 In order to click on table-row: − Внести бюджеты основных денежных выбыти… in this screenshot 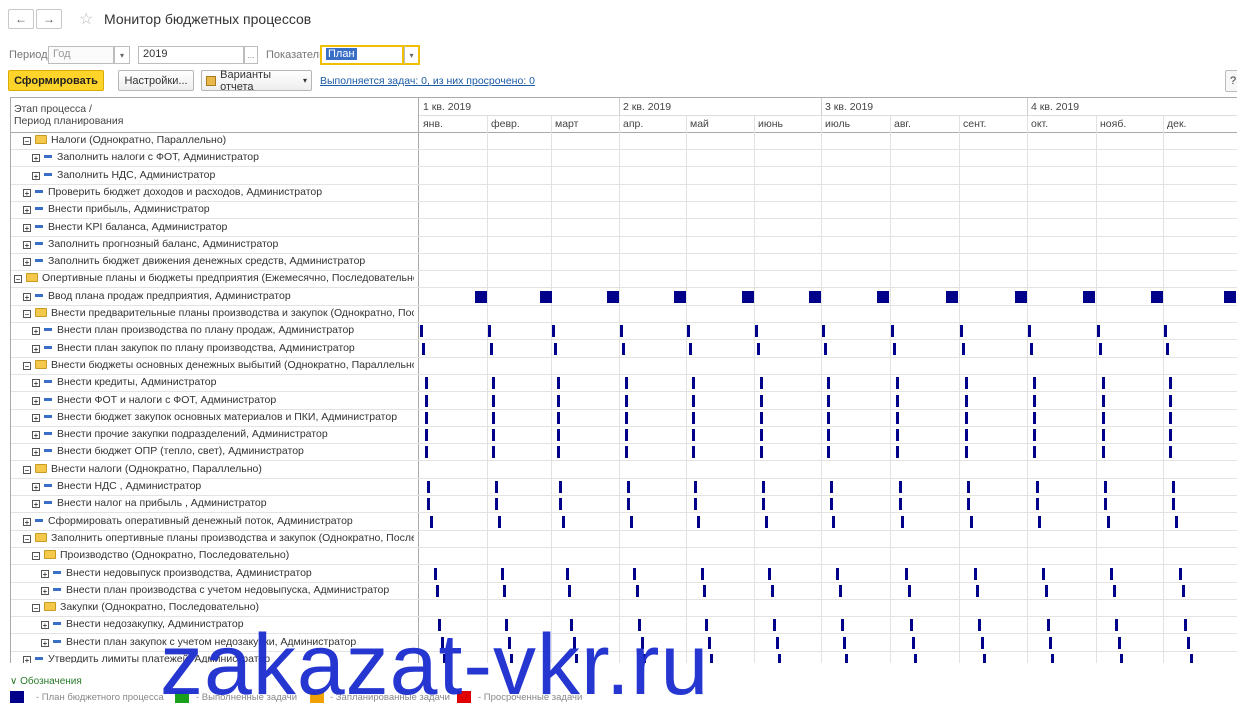, I will do `click(624, 366)`.